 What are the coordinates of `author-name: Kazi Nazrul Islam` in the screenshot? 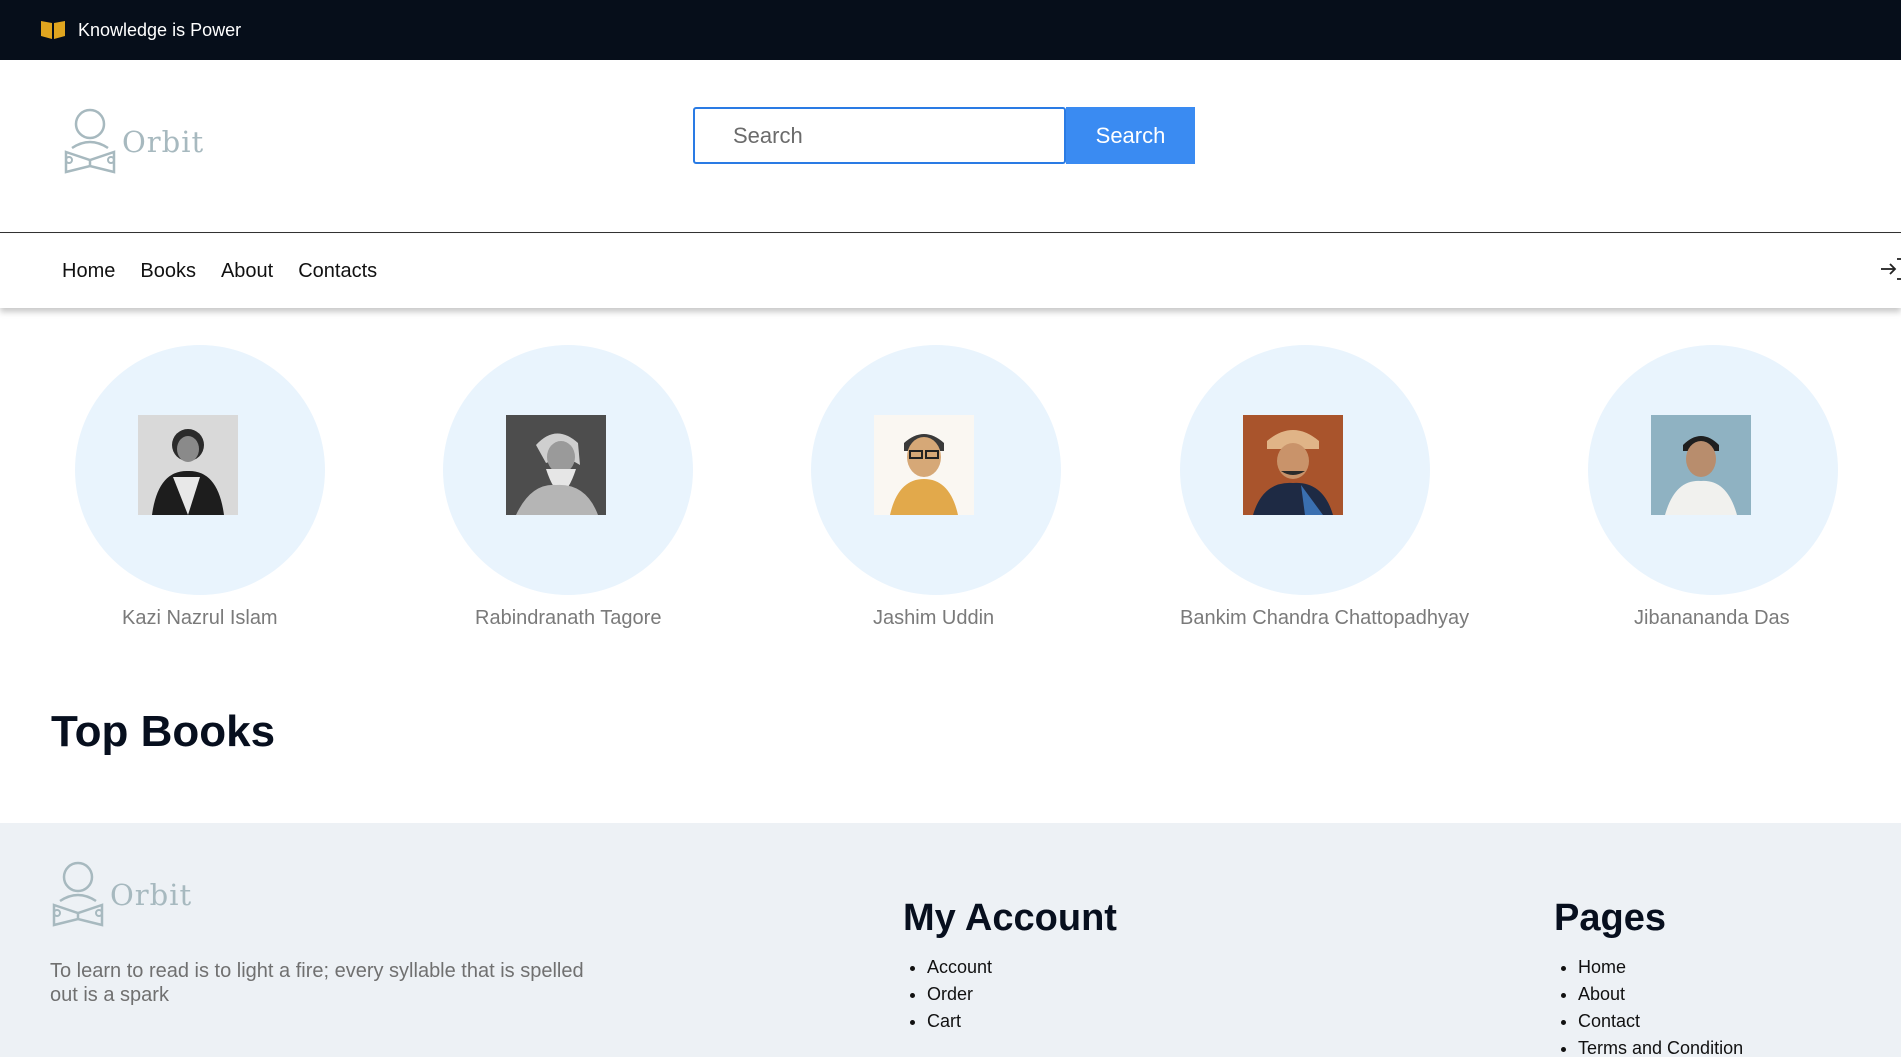 It's located at (200, 618).